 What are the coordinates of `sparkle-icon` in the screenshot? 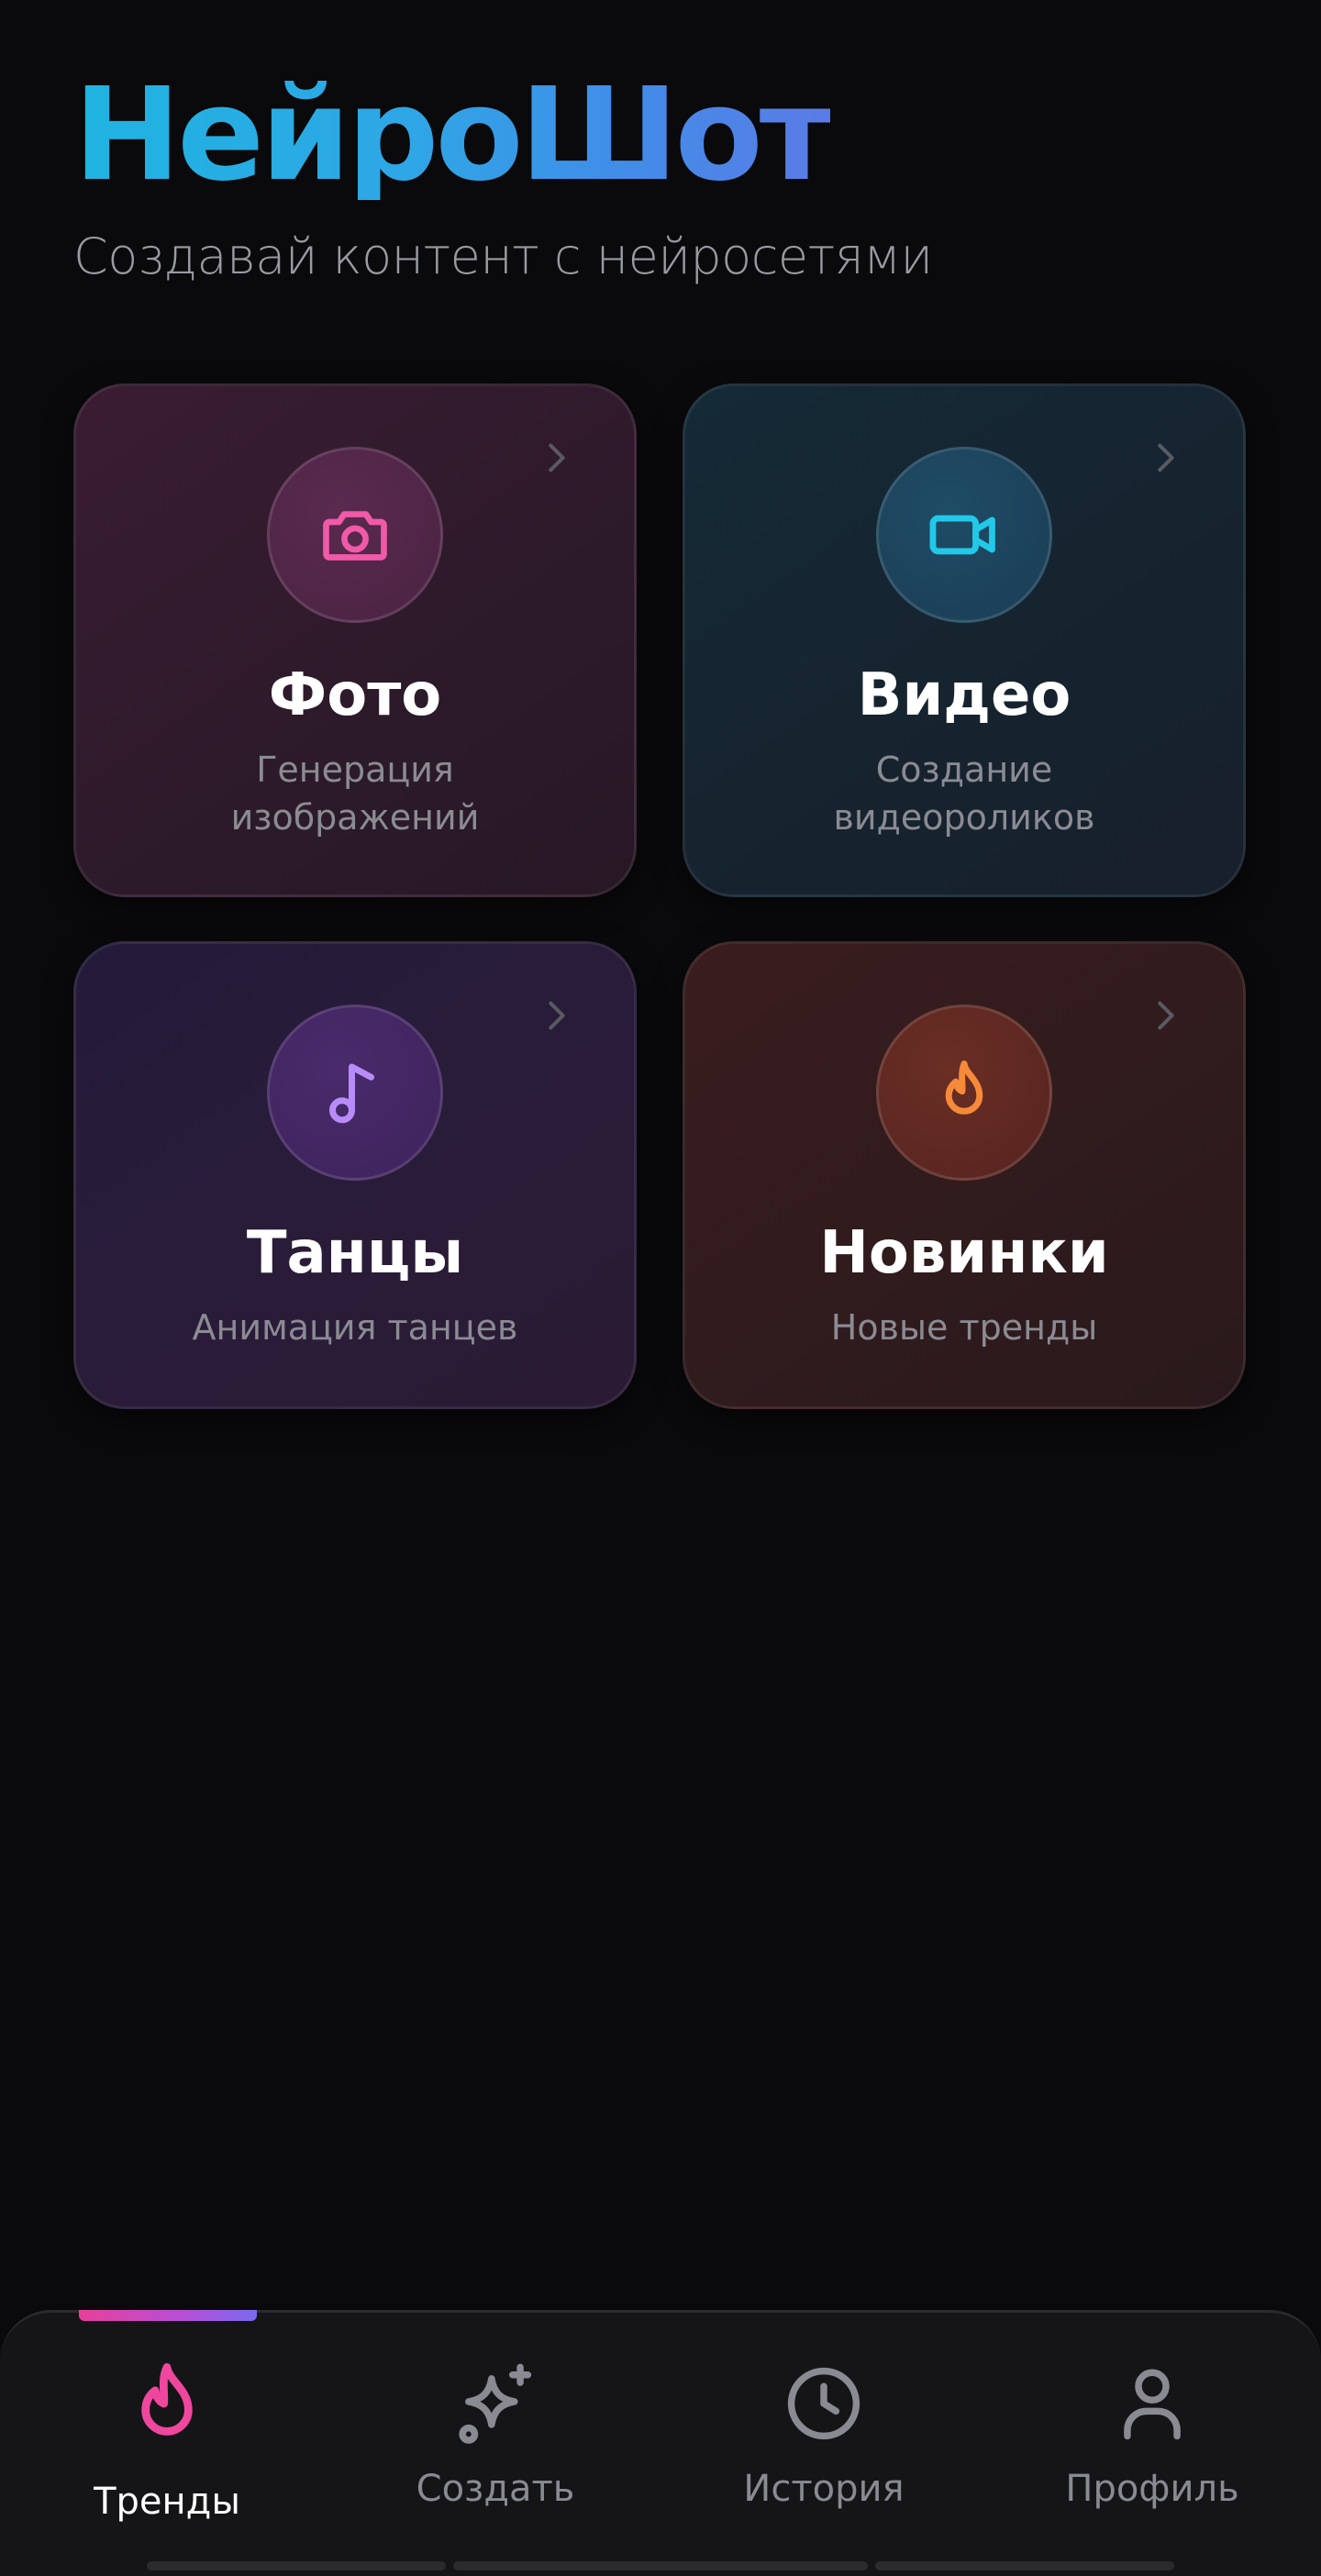 It's located at (495, 2403).